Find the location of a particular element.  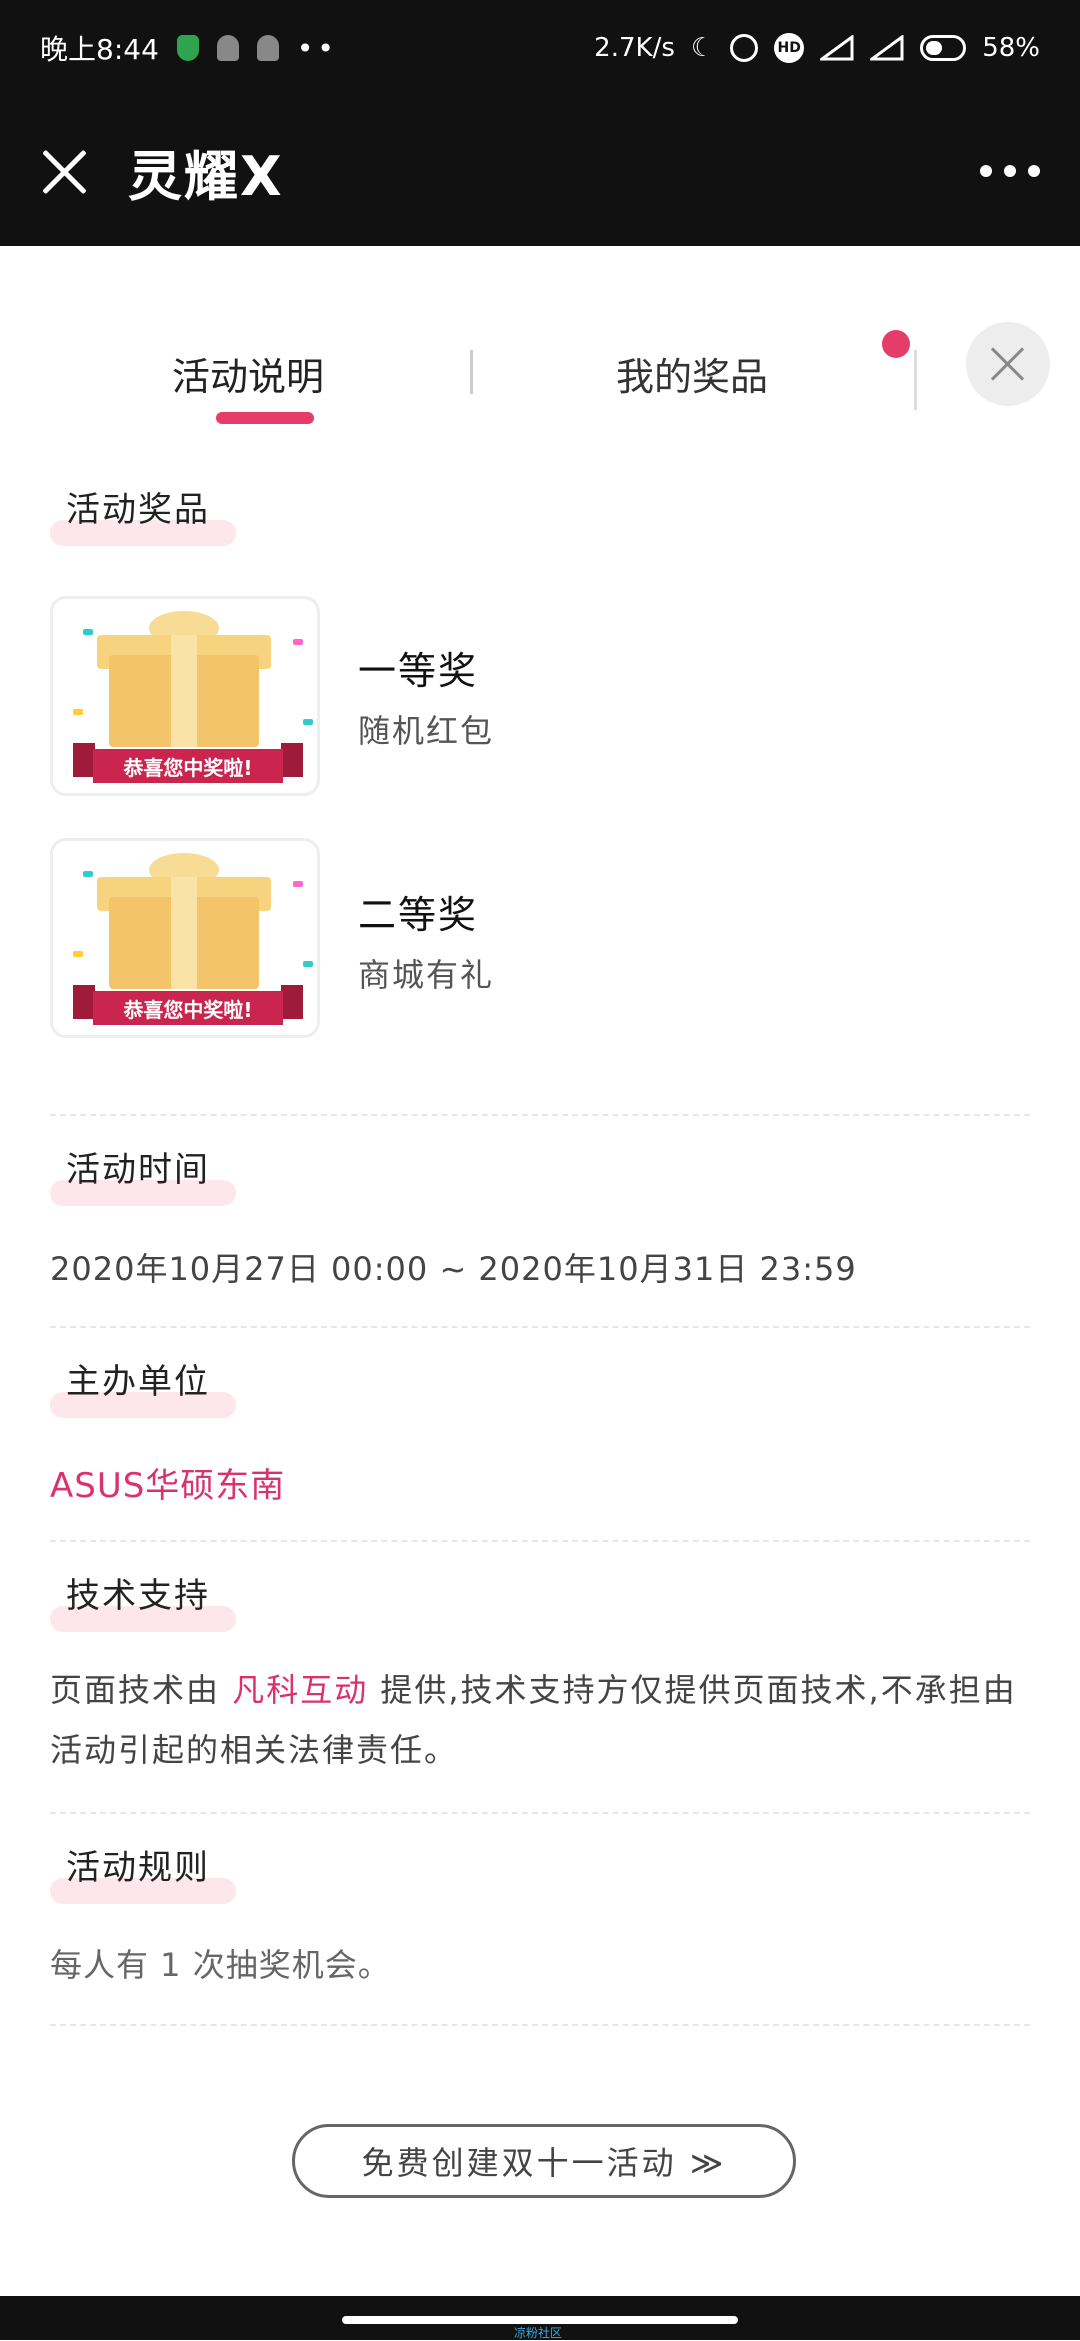

notification-badge is located at coordinates (896, 344).